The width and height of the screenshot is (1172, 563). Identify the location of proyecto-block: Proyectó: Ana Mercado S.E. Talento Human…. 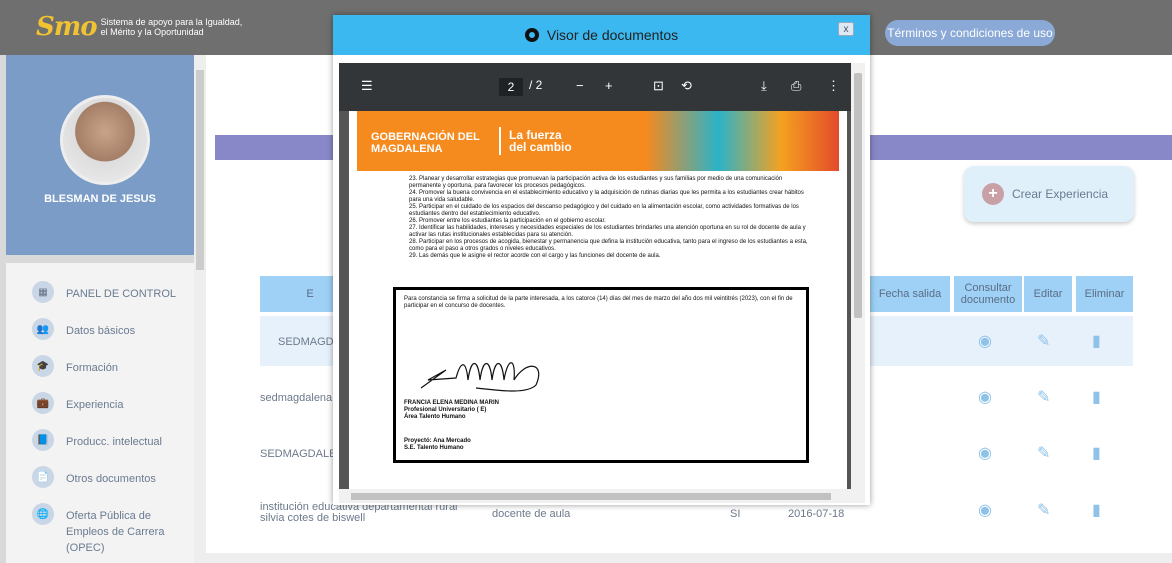
(437, 445).